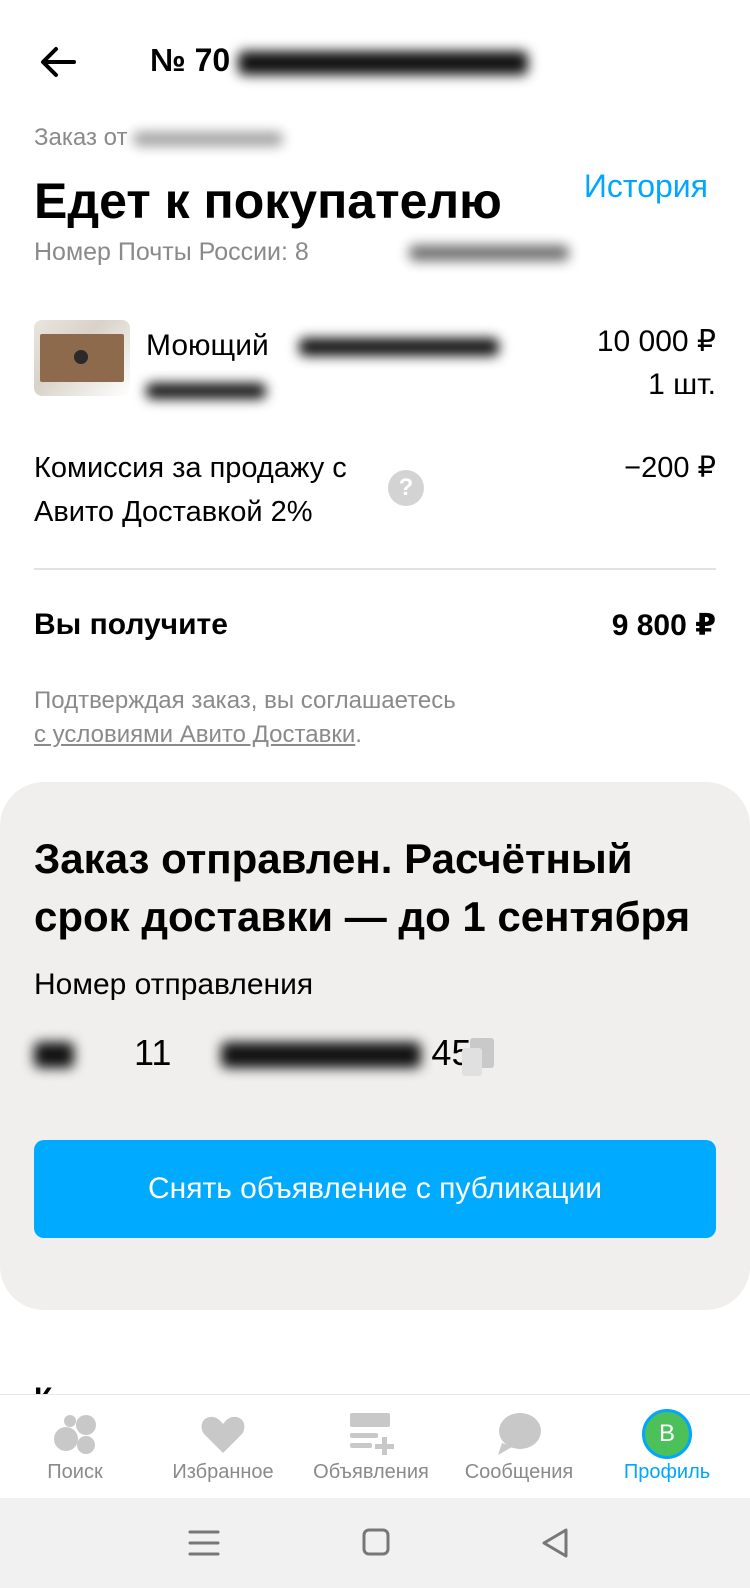  I want to click on item-thumbnail, so click(82, 358).